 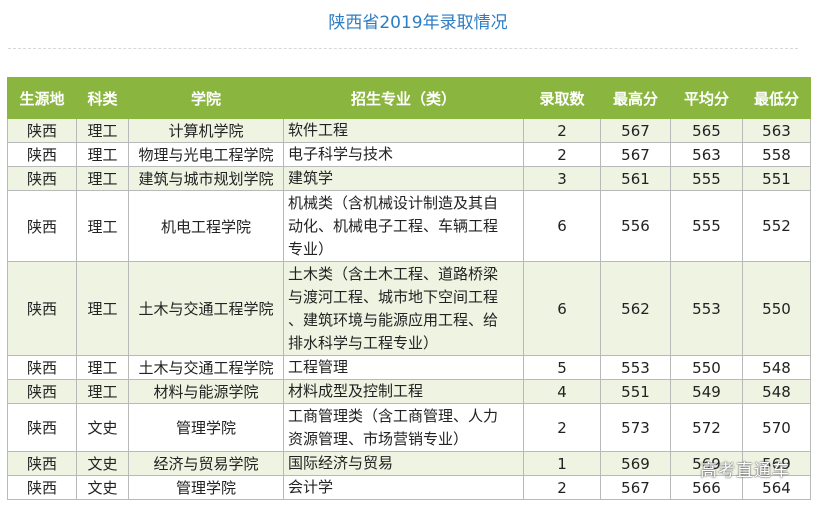 I want to click on header-region: 生源地, so click(x=42, y=98).